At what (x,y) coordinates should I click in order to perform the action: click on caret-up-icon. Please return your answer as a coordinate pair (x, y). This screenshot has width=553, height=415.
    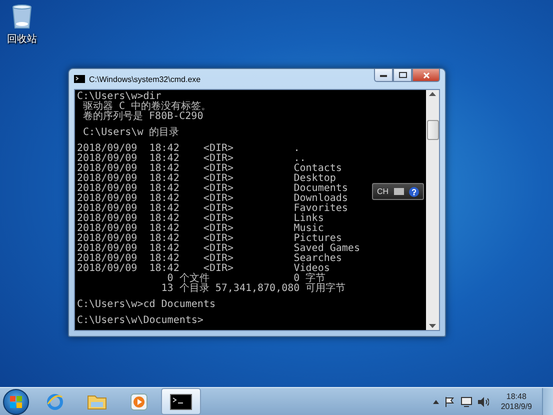
    Looking at the image, I should click on (435, 402).